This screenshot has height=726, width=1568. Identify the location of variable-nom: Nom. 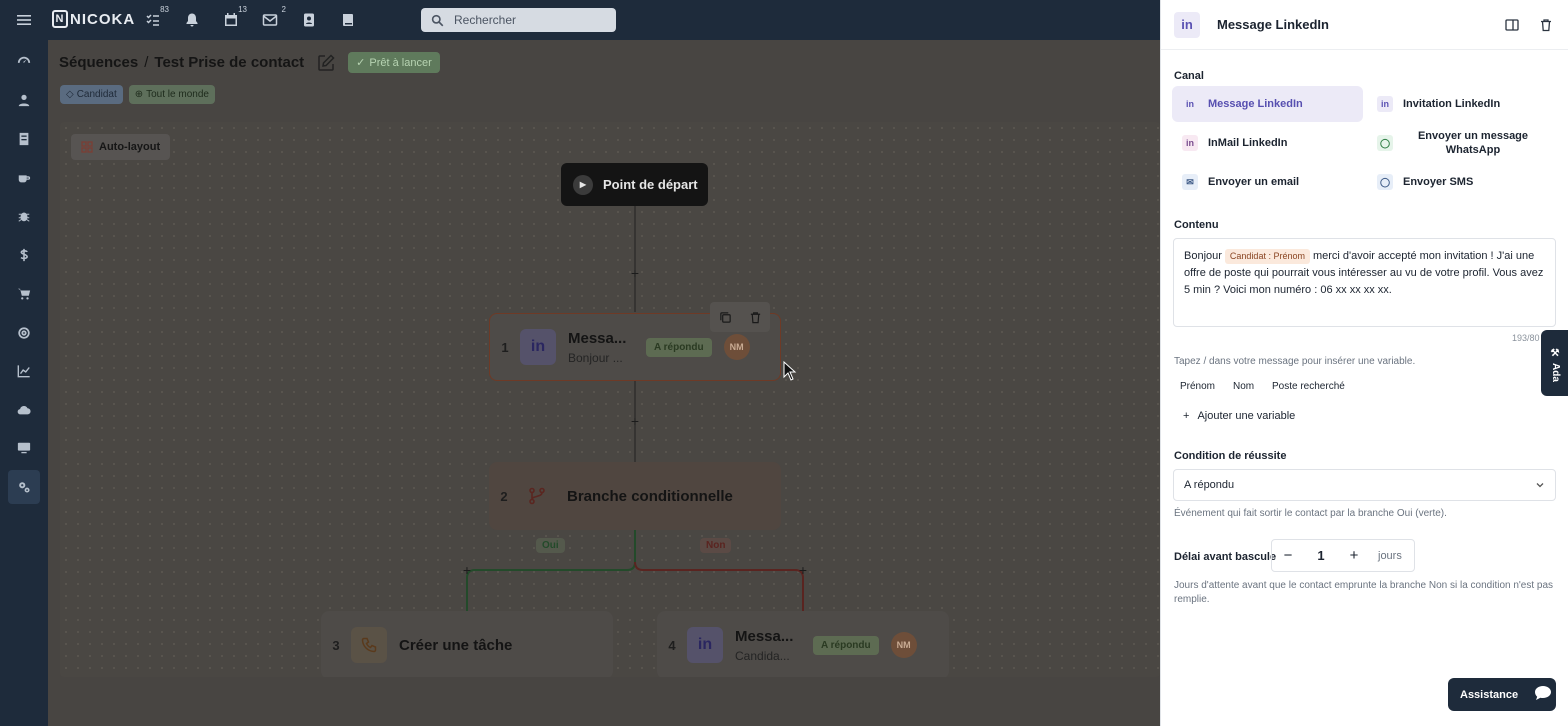
(1243, 386).